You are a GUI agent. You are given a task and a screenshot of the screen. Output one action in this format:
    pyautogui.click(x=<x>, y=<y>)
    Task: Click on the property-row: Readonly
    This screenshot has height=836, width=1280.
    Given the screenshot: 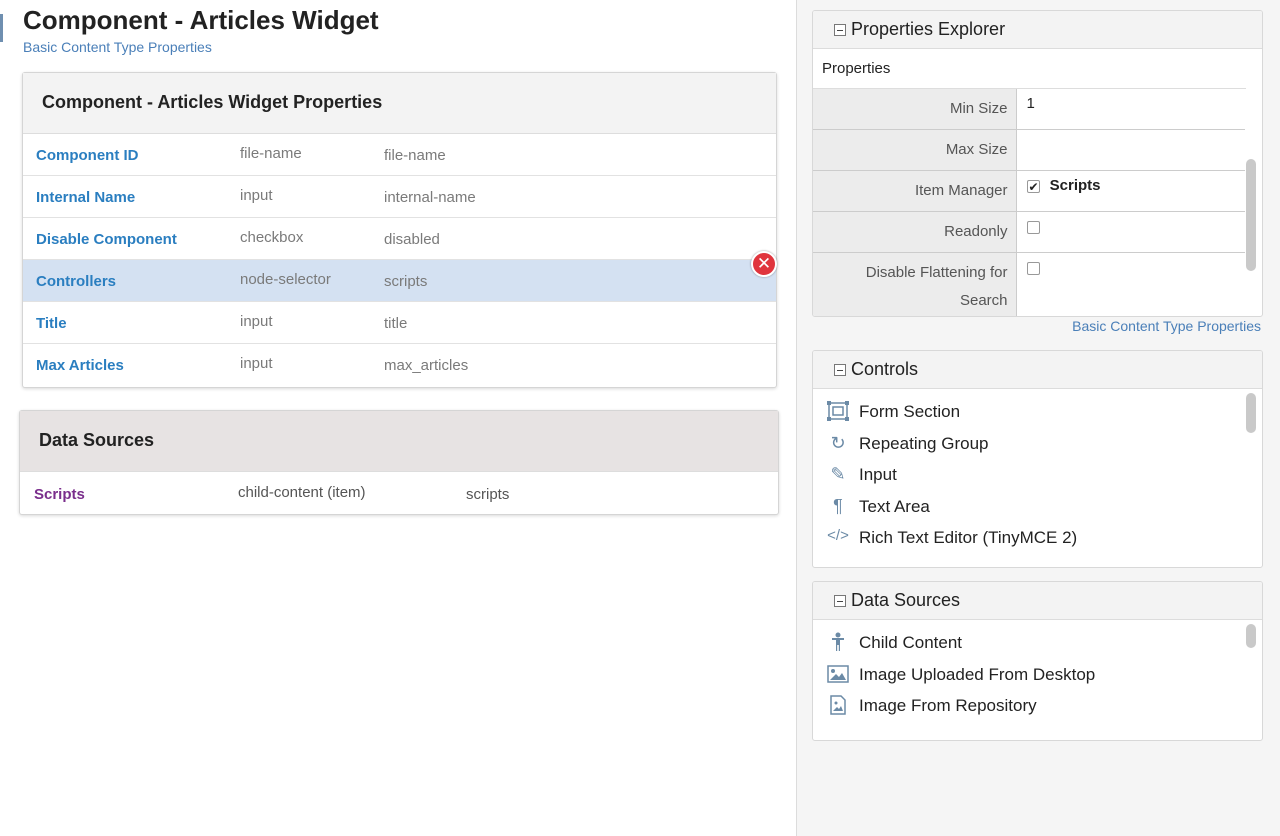 What is the action you would take?
    pyautogui.click(x=1029, y=232)
    